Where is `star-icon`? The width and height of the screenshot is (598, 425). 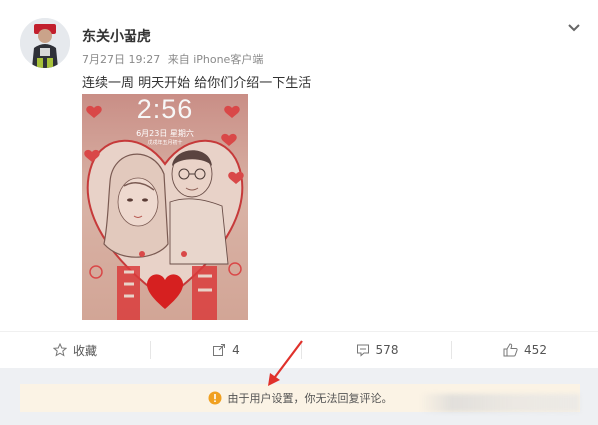 star-icon is located at coordinates (59, 350).